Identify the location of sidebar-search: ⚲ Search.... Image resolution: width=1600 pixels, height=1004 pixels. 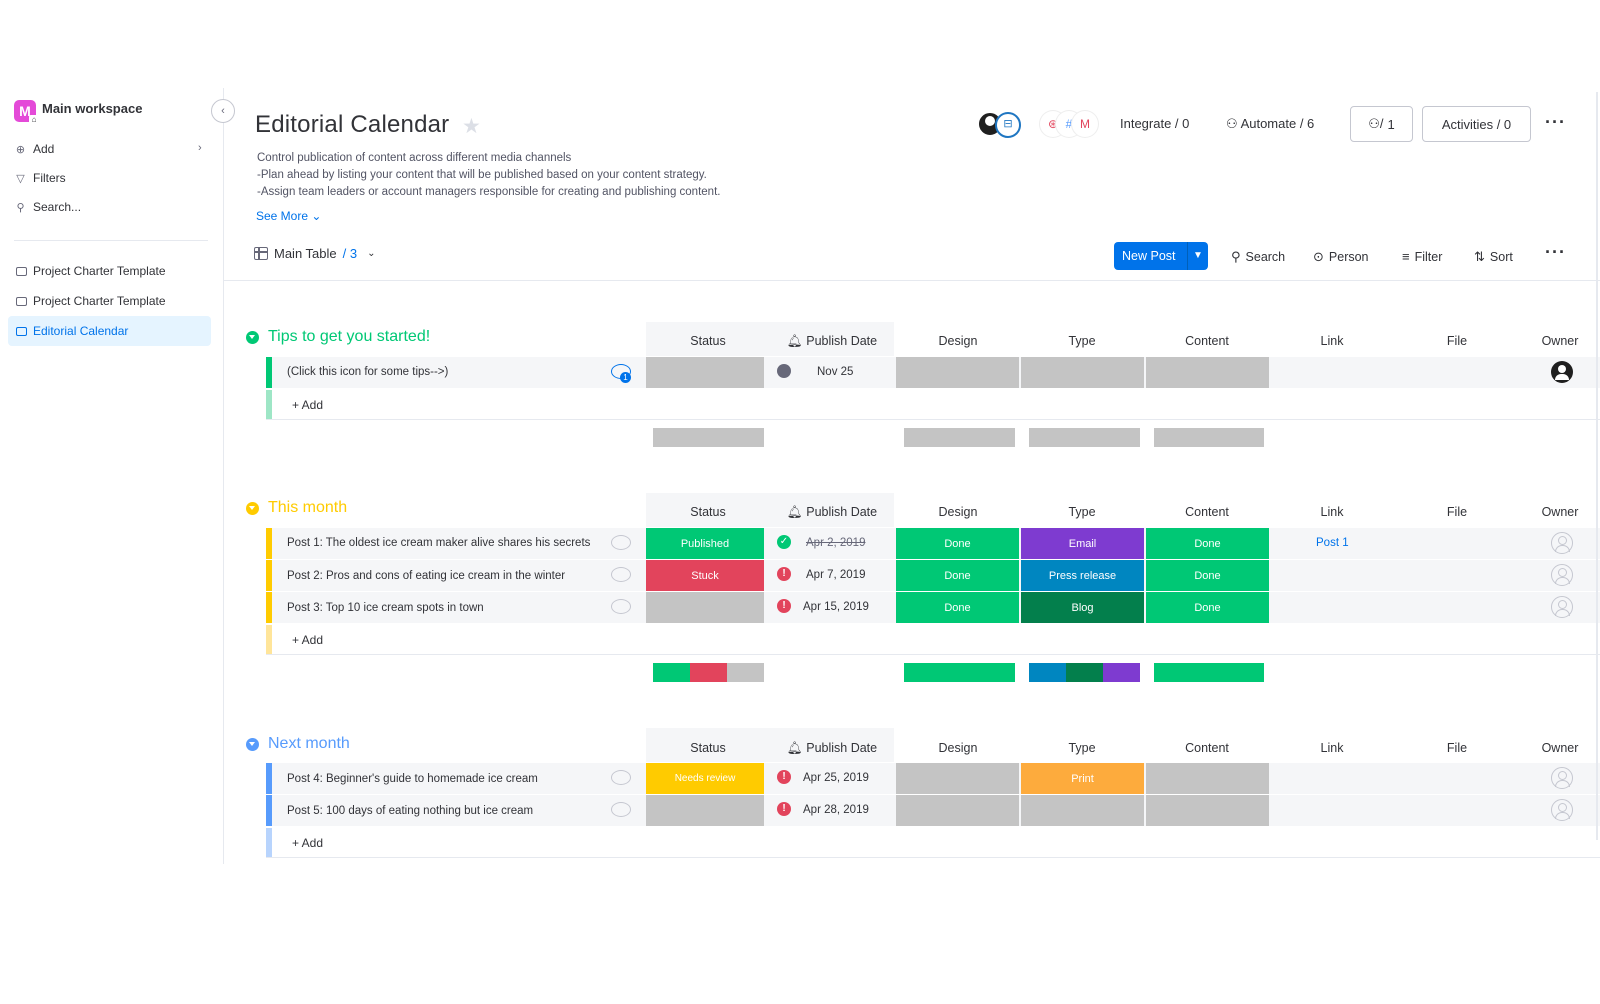
(47, 207).